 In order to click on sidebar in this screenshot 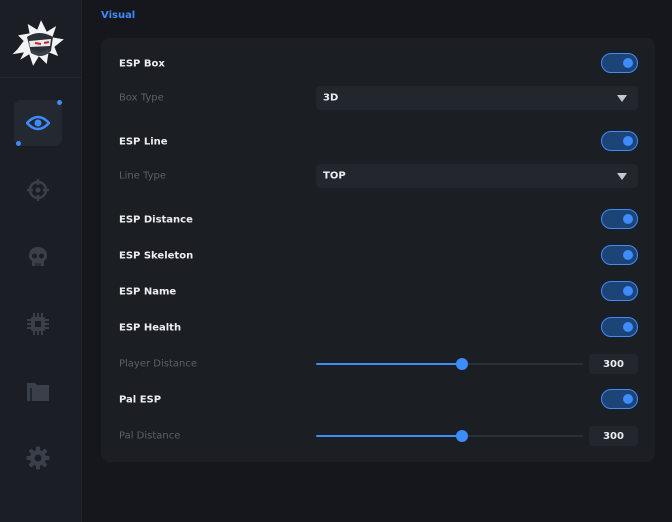, I will do `click(41, 261)`.